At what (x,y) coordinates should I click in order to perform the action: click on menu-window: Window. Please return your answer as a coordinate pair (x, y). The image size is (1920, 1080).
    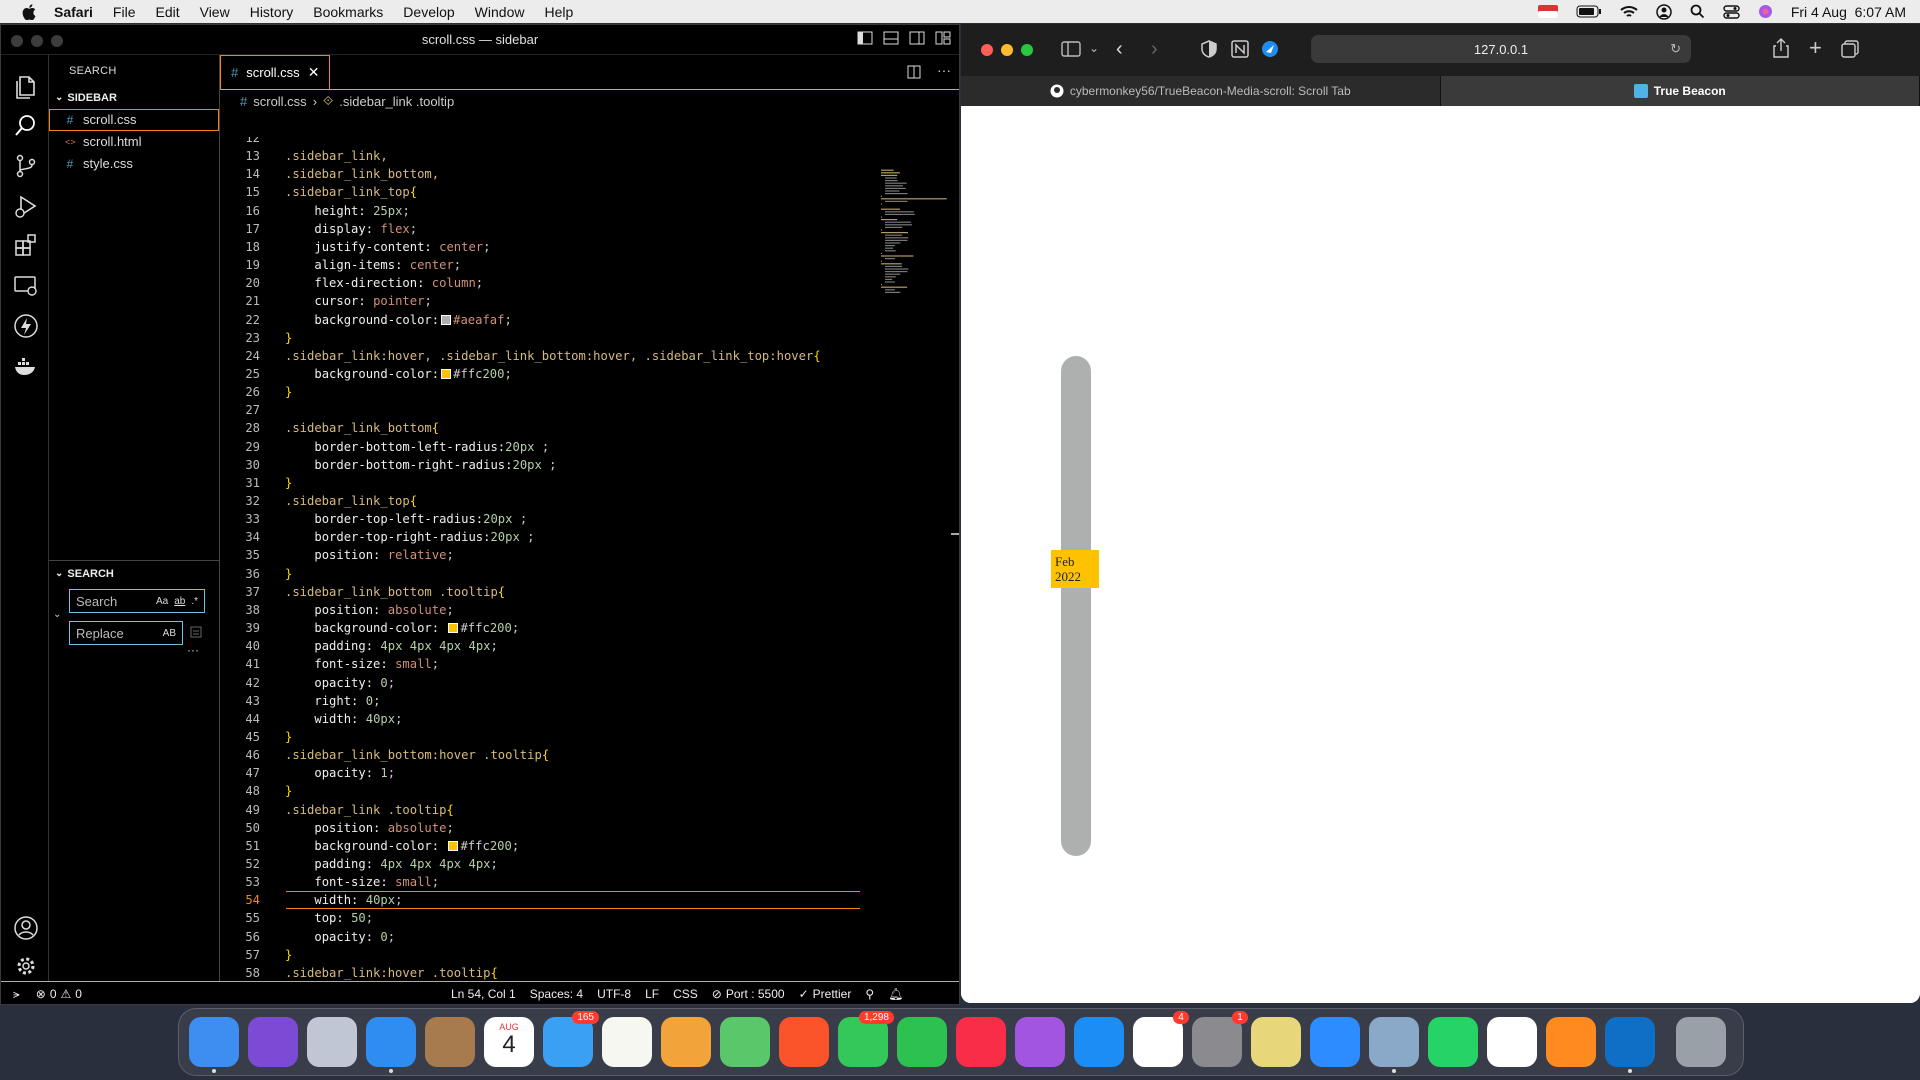
    Looking at the image, I should click on (500, 12).